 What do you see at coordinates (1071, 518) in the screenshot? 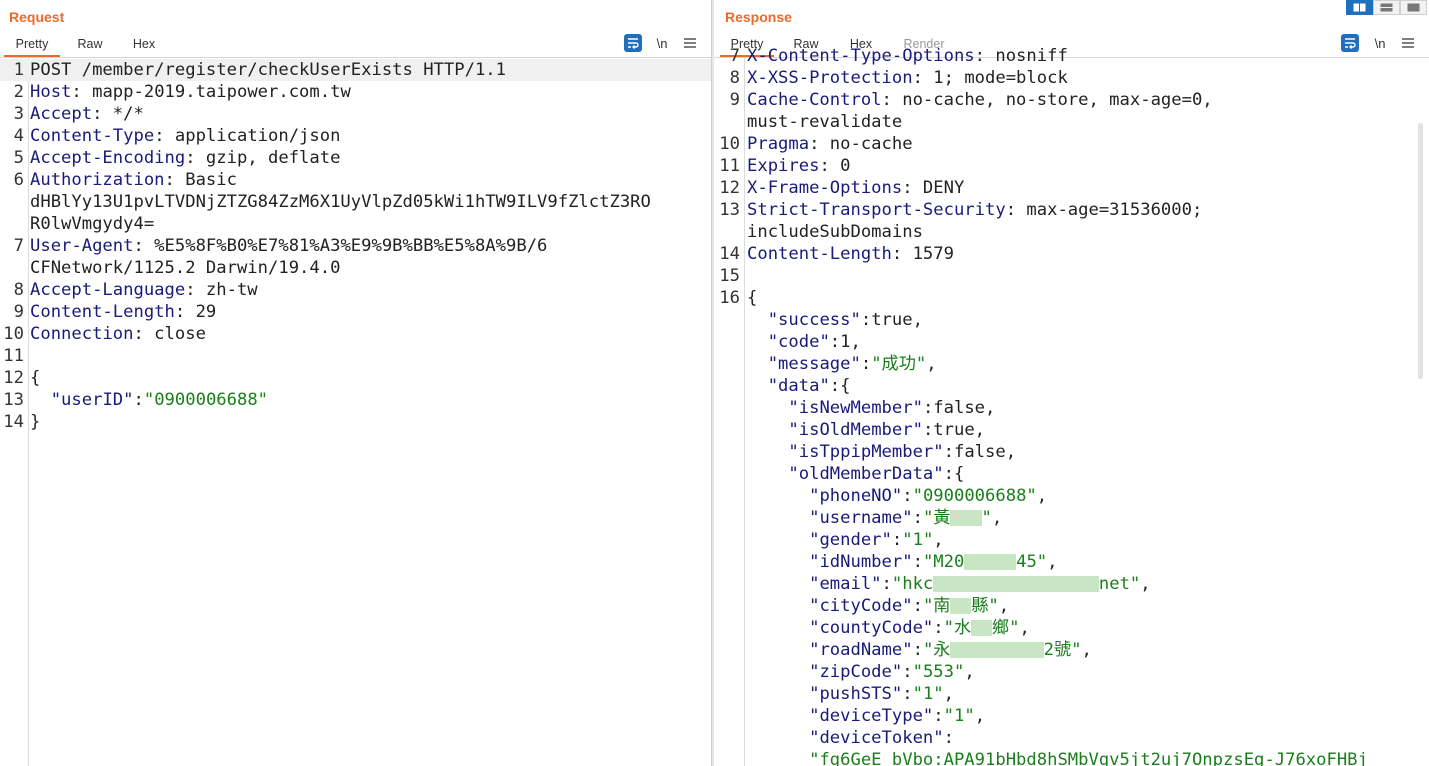
I see `code-line: "username":"黃 ",` at bounding box center [1071, 518].